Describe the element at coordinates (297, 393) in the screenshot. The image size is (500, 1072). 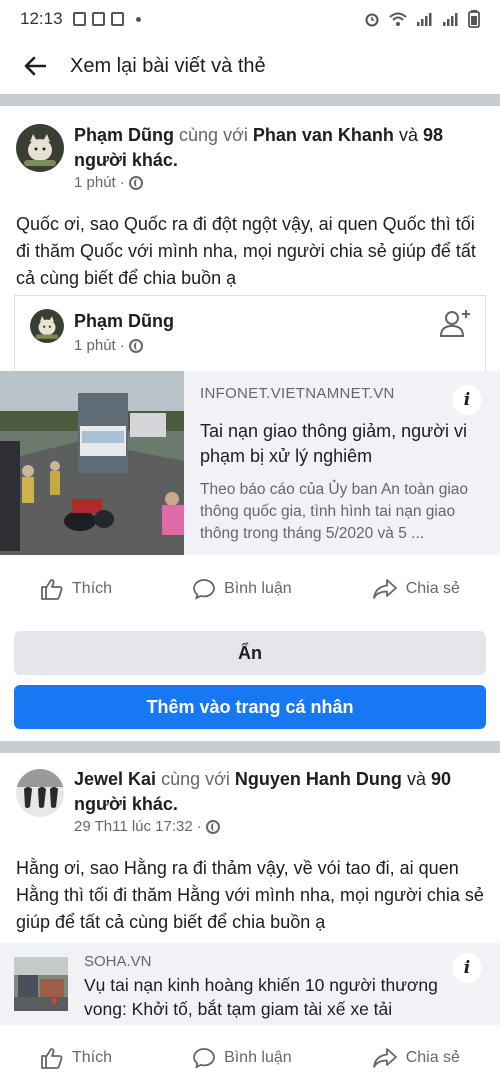
I see `link-domain: INFONET.VIETNAMNET.VN` at that location.